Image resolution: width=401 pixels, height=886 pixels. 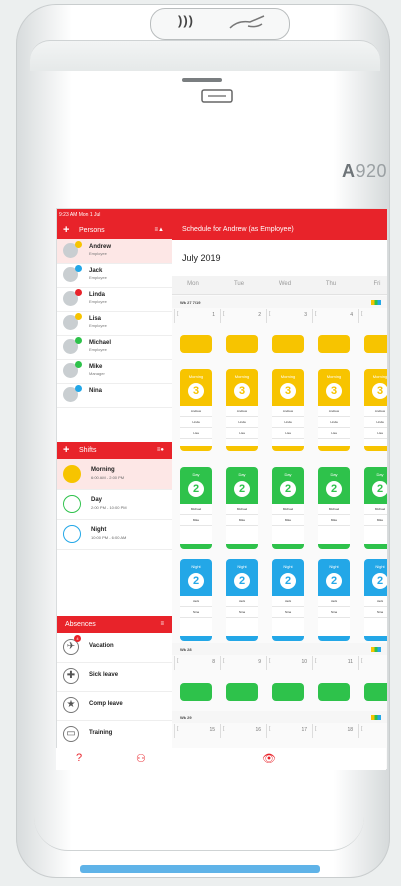 What do you see at coordinates (106, 704) in the screenshot?
I see `absence-name: Comp leave` at bounding box center [106, 704].